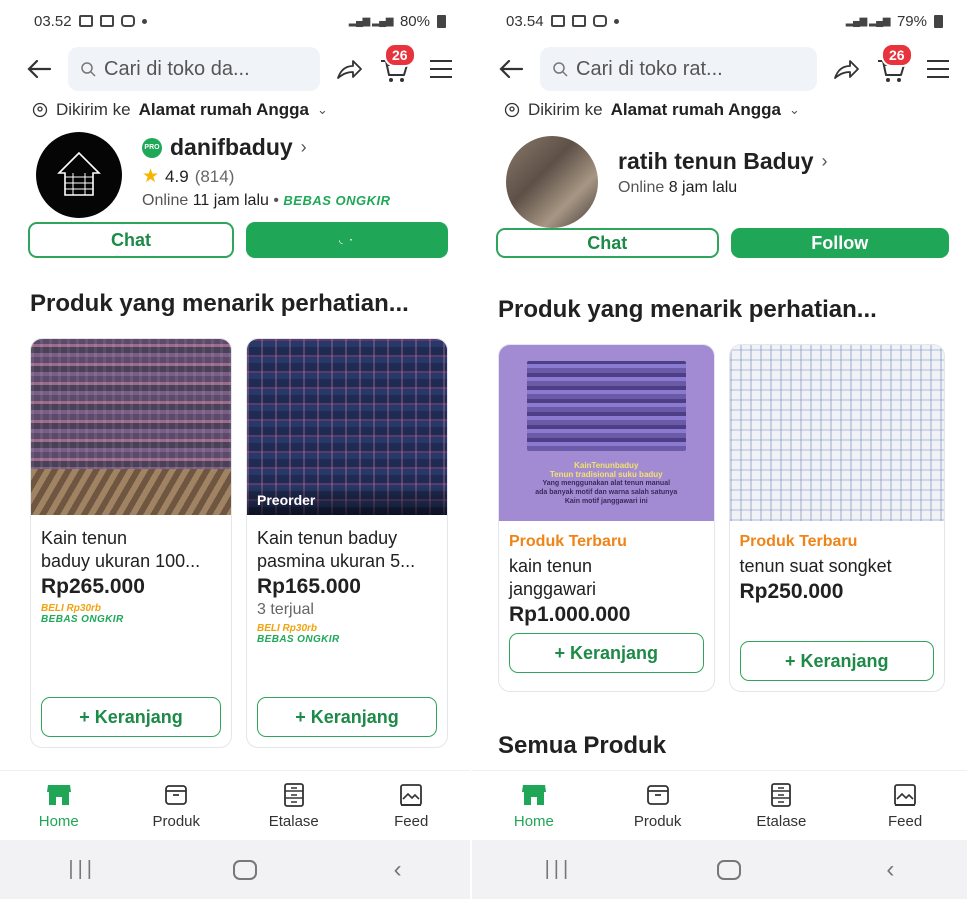 Image resolution: width=967 pixels, height=899 pixels. What do you see at coordinates (84, 538) in the screenshot?
I see `product-name-line: Kain tenun` at bounding box center [84, 538].